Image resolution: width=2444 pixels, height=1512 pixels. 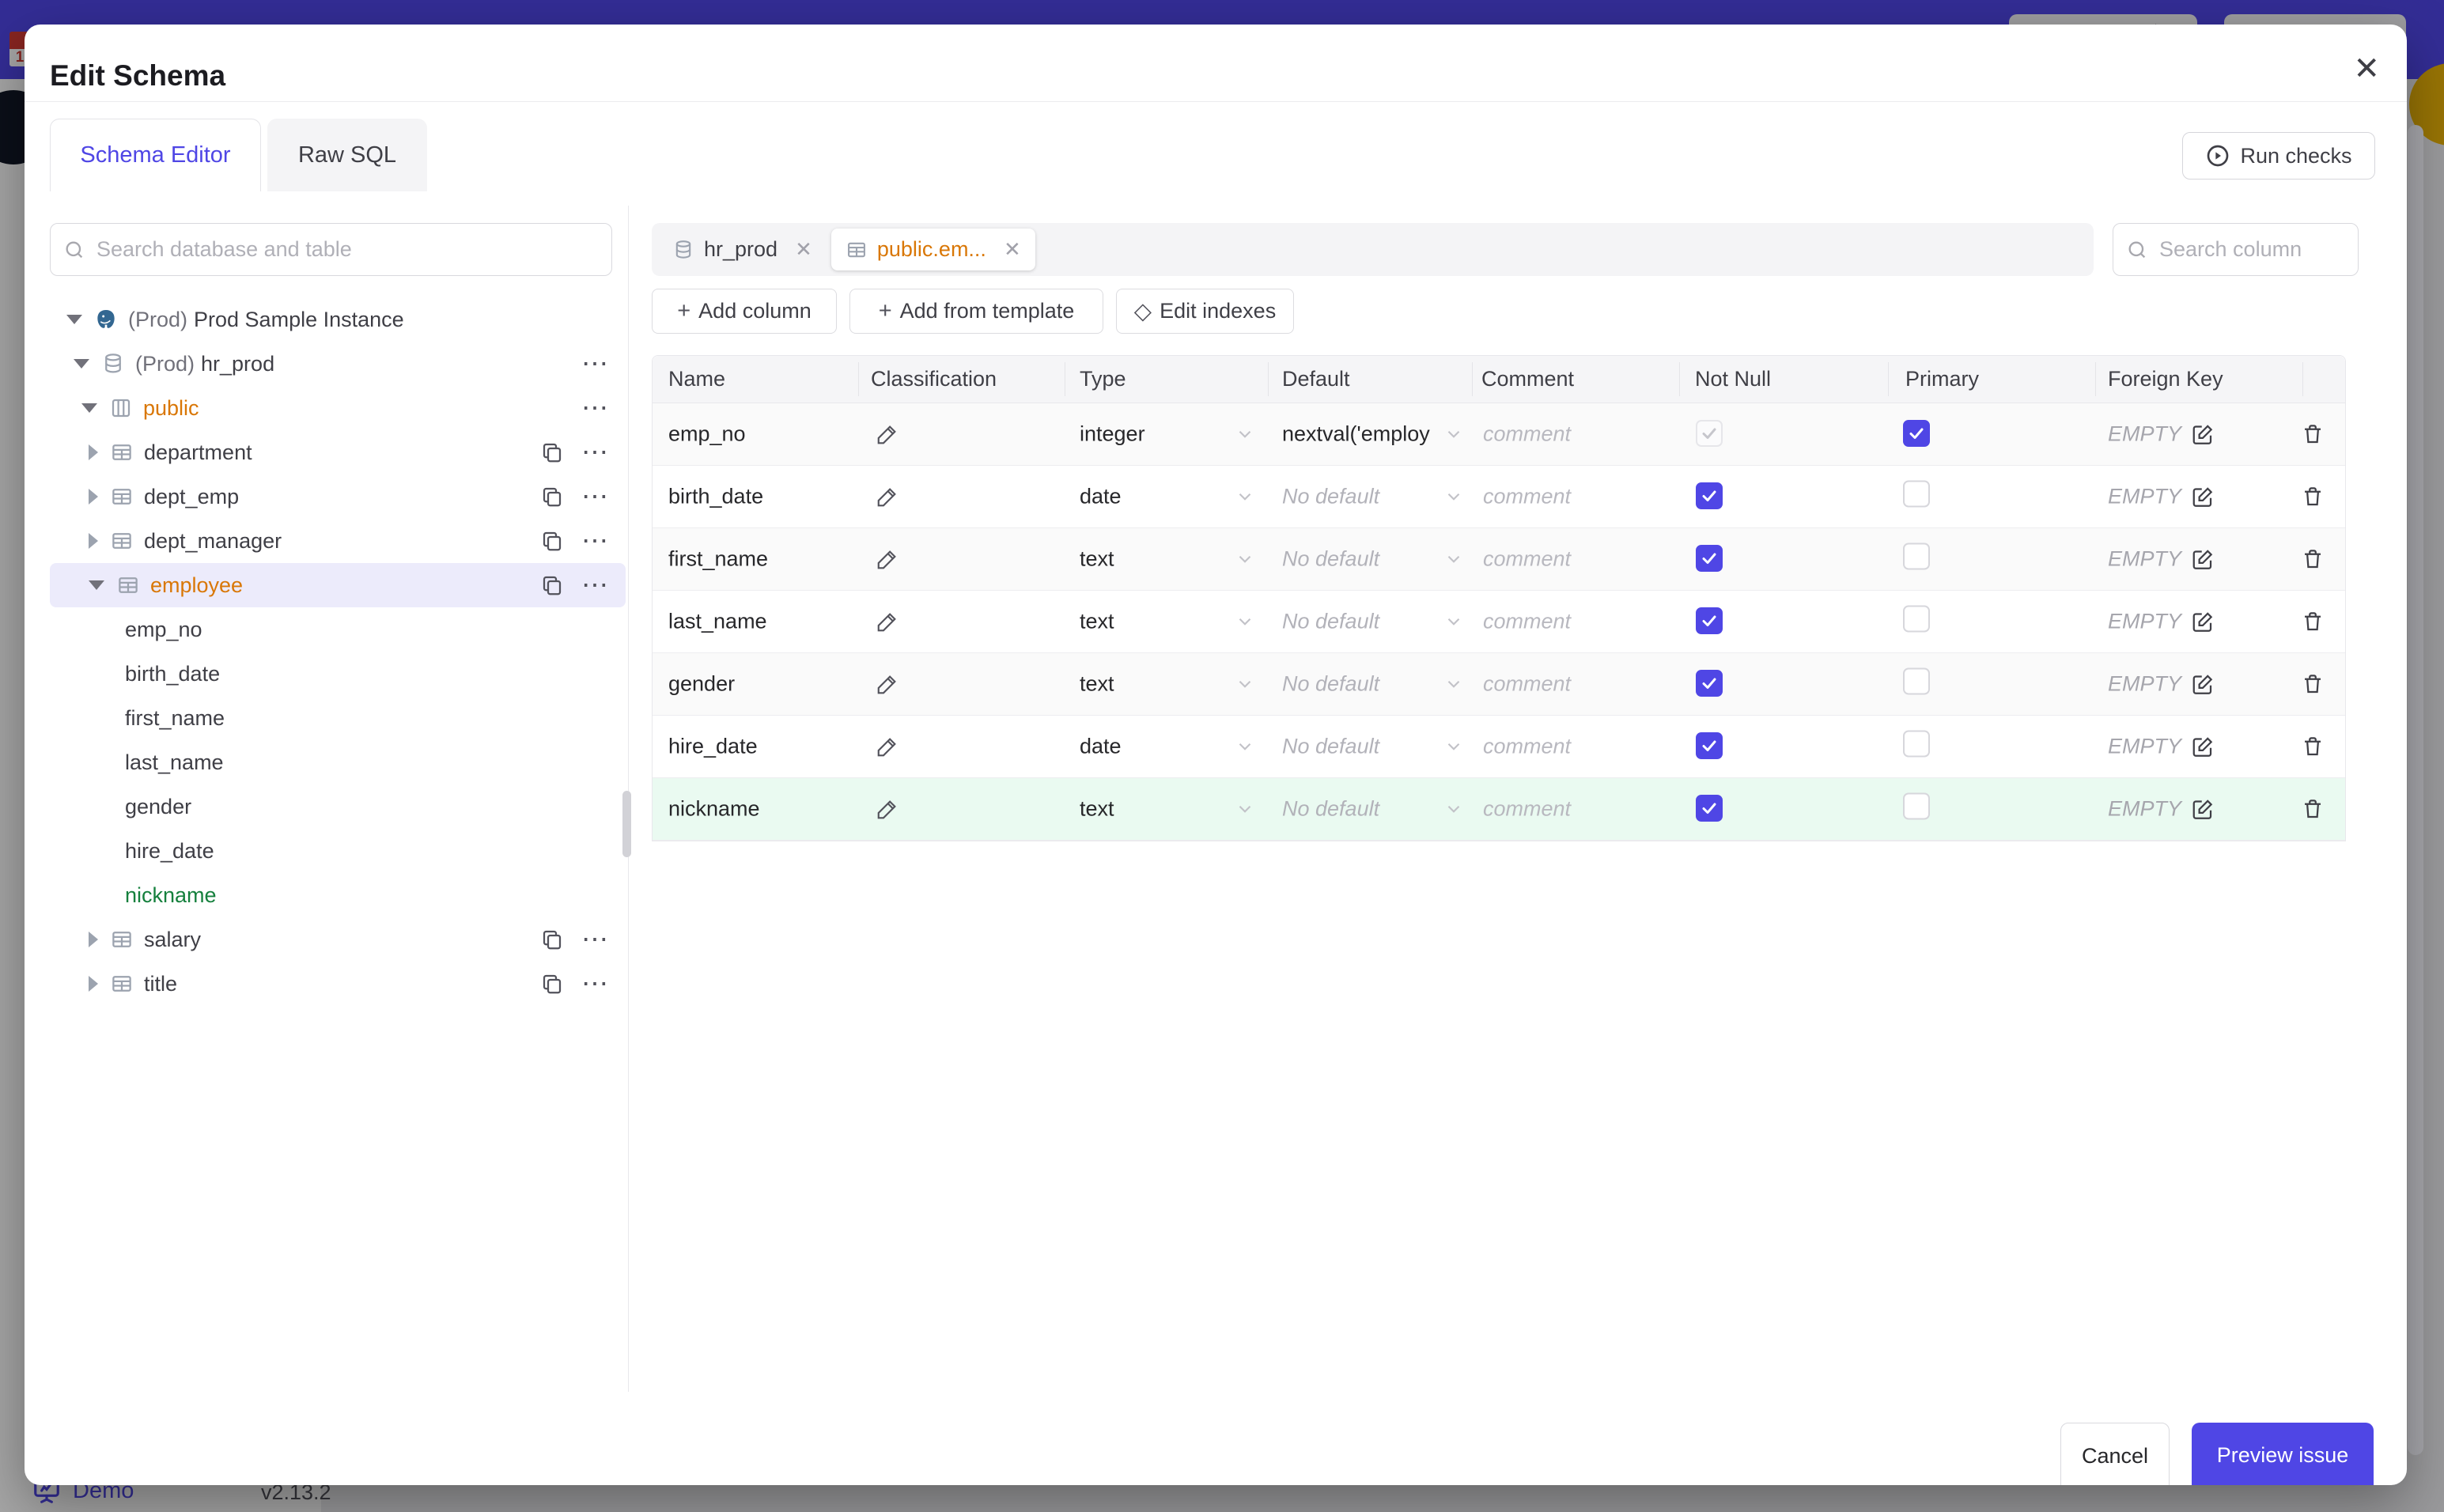 I want to click on column-name-cell: nickname, so click(x=714, y=809).